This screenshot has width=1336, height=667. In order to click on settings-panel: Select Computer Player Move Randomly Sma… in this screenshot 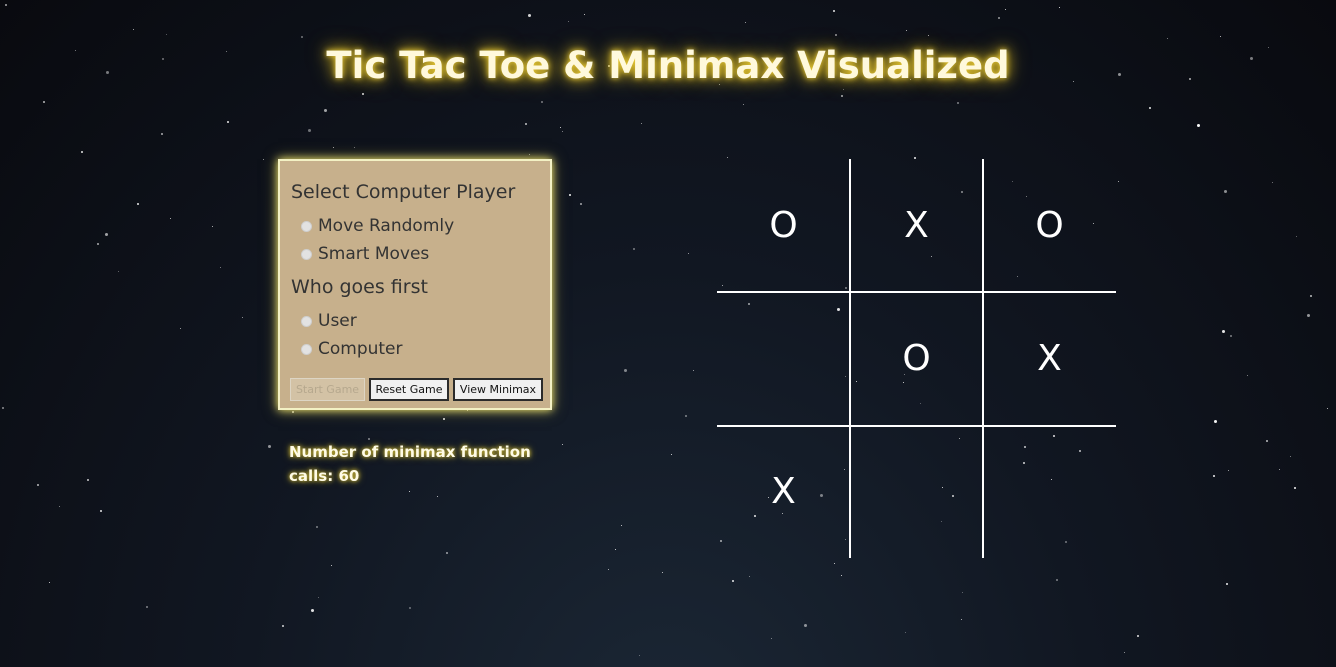, I will do `click(415, 284)`.